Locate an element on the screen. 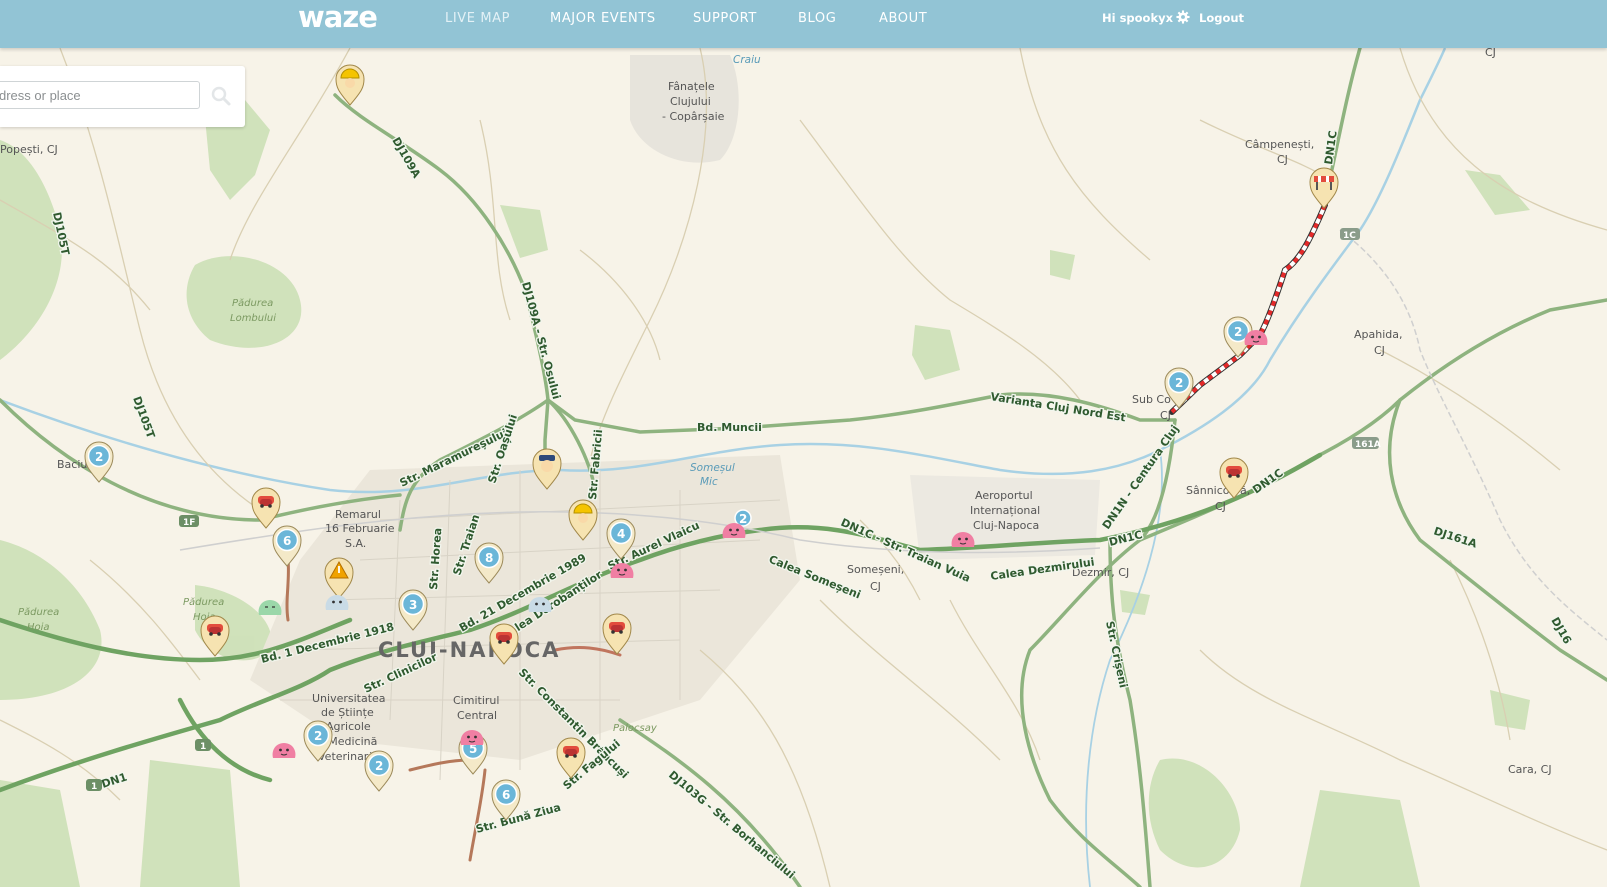 This screenshot has width=1607, height=887. svg-text: Aeroportul is located at coordinates (1004, 495).